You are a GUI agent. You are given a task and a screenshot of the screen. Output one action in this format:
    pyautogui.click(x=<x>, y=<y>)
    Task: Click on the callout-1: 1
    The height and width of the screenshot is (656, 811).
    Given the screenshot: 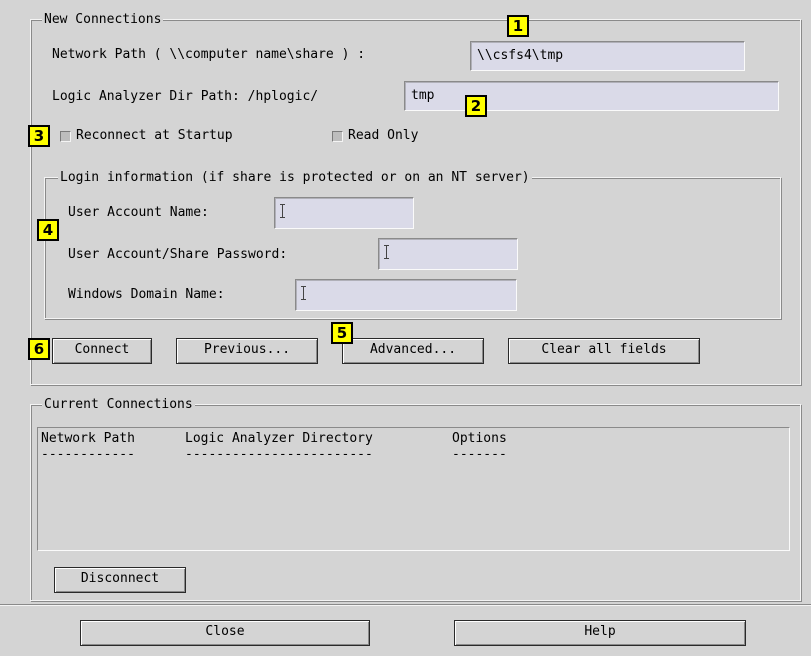 What is the action you would take?
    pyautogui.click(x=518, y=26)
    